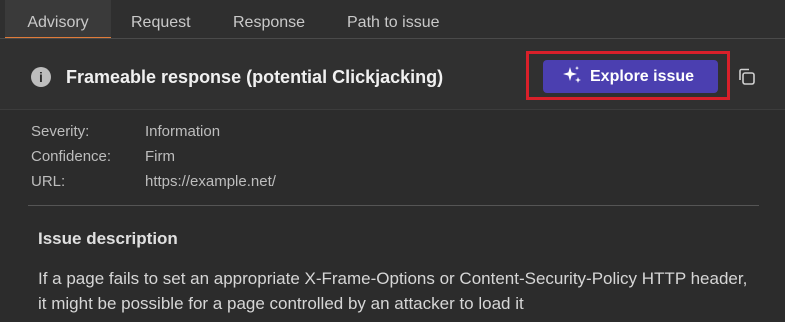  I want to click on url-label: URL:, so click(48, 181).